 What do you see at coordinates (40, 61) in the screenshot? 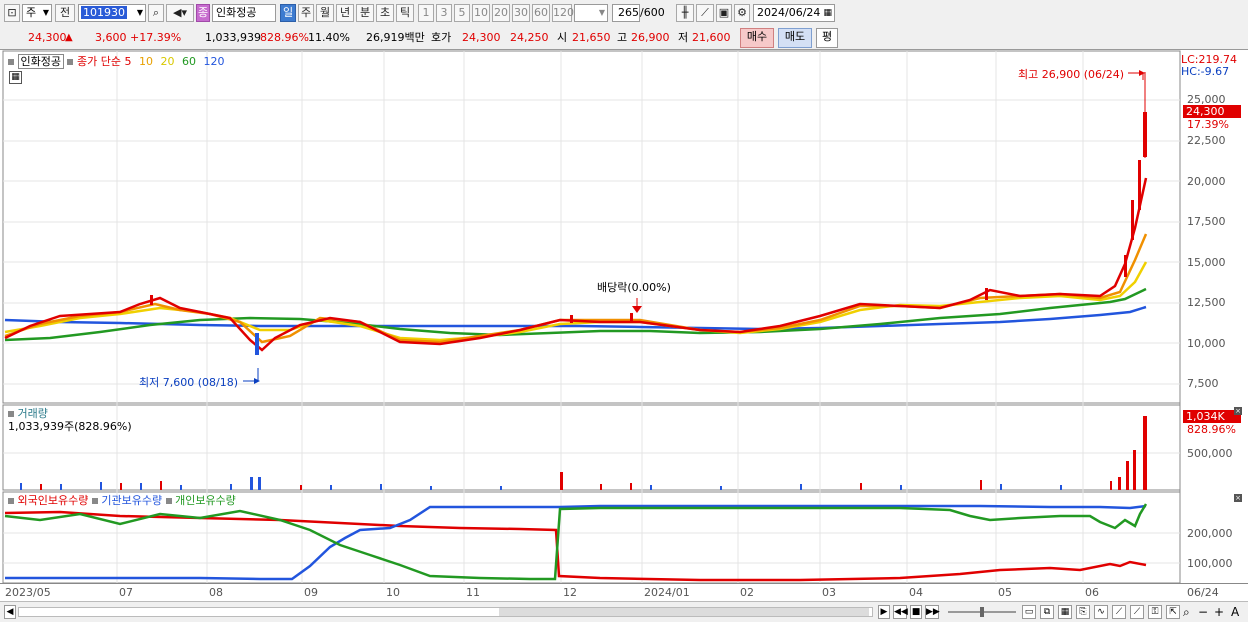
I see `legend-stock-name: 인화정공` at bounding box center [40, 61].